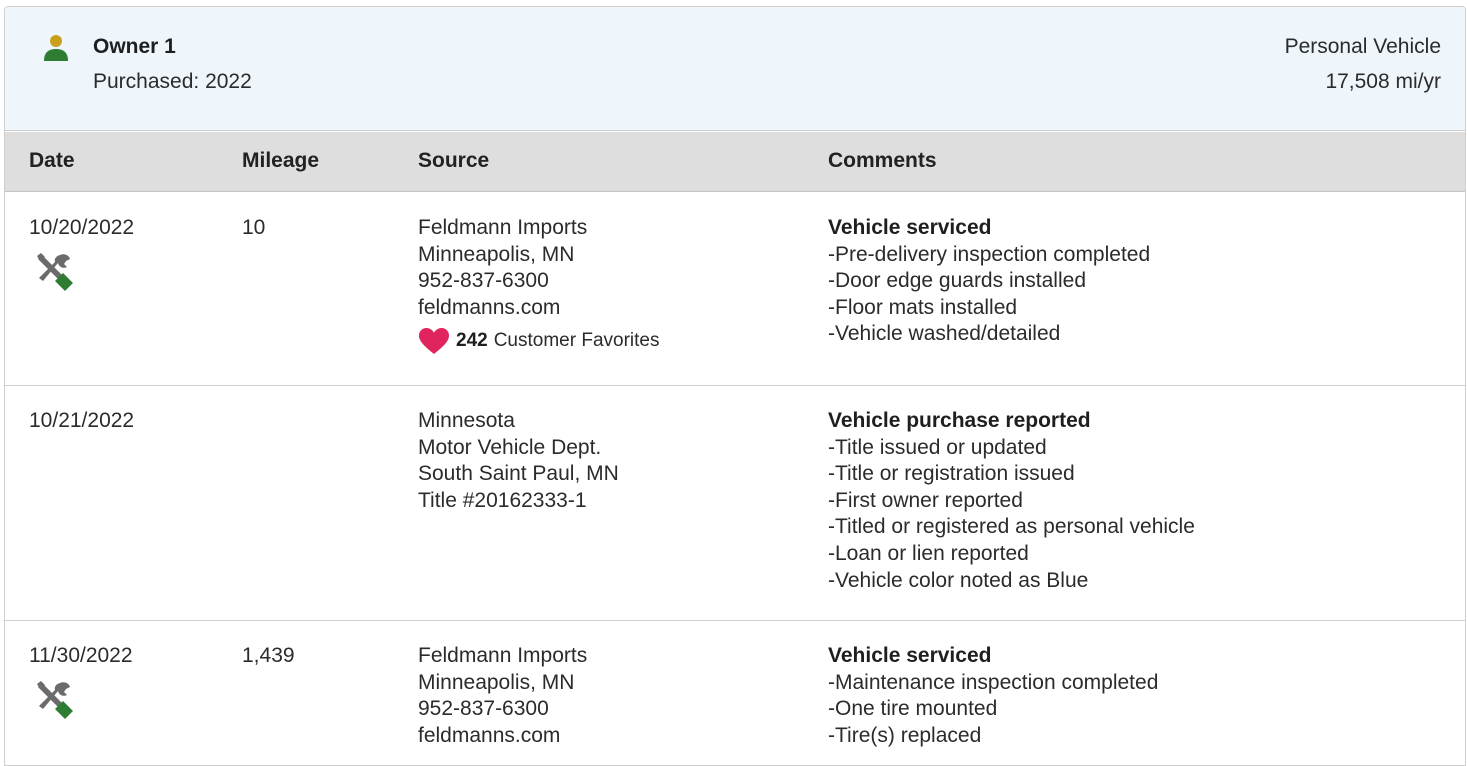 The height and width of the screenshot is (766, 1467). What do you see at coordinates (82, 420) in the screenshot?
I see `row-date: 10/21/2022` at bounding box center [82, 420].